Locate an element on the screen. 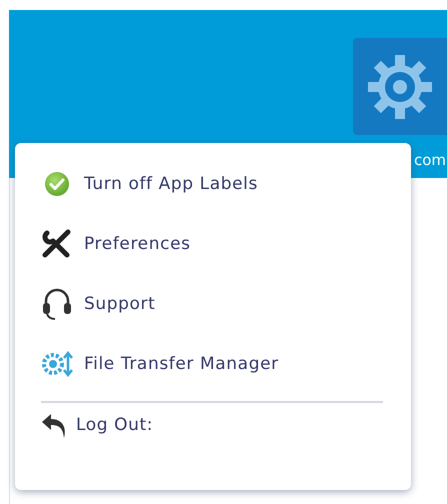 This screenshot has height=504, width=447. menu-item: File Transfer Manager is located at coordinates (210, 364).